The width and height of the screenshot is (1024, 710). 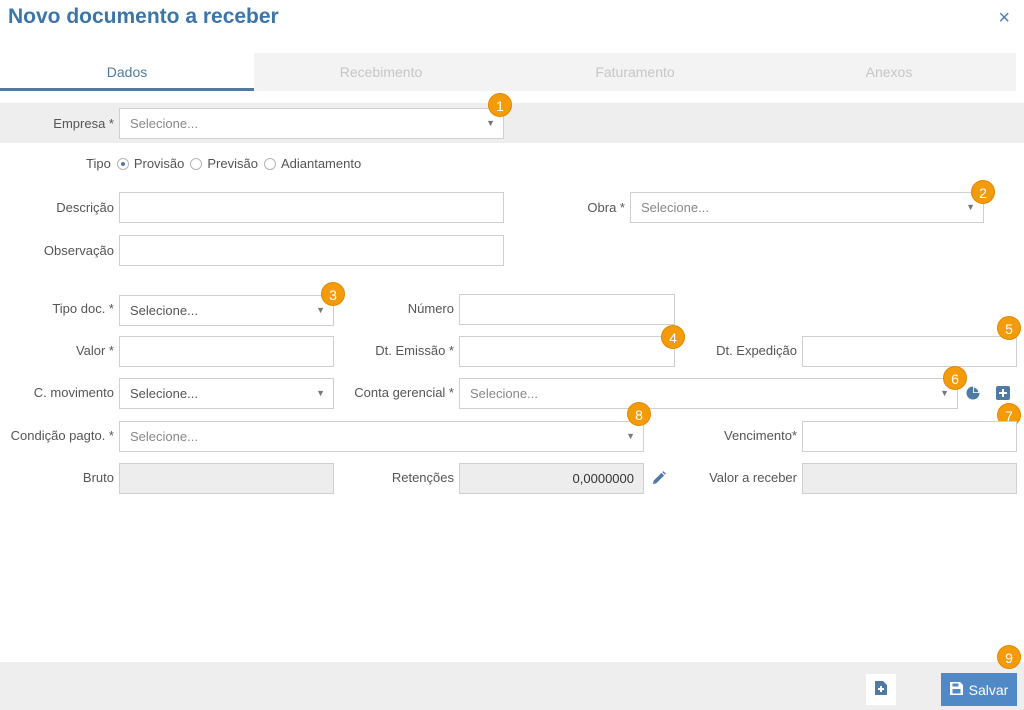 What do you see at coordinates (567, 351) in the screenshot?
I see `dt-emissao-input` at bounding box center [567, 351].